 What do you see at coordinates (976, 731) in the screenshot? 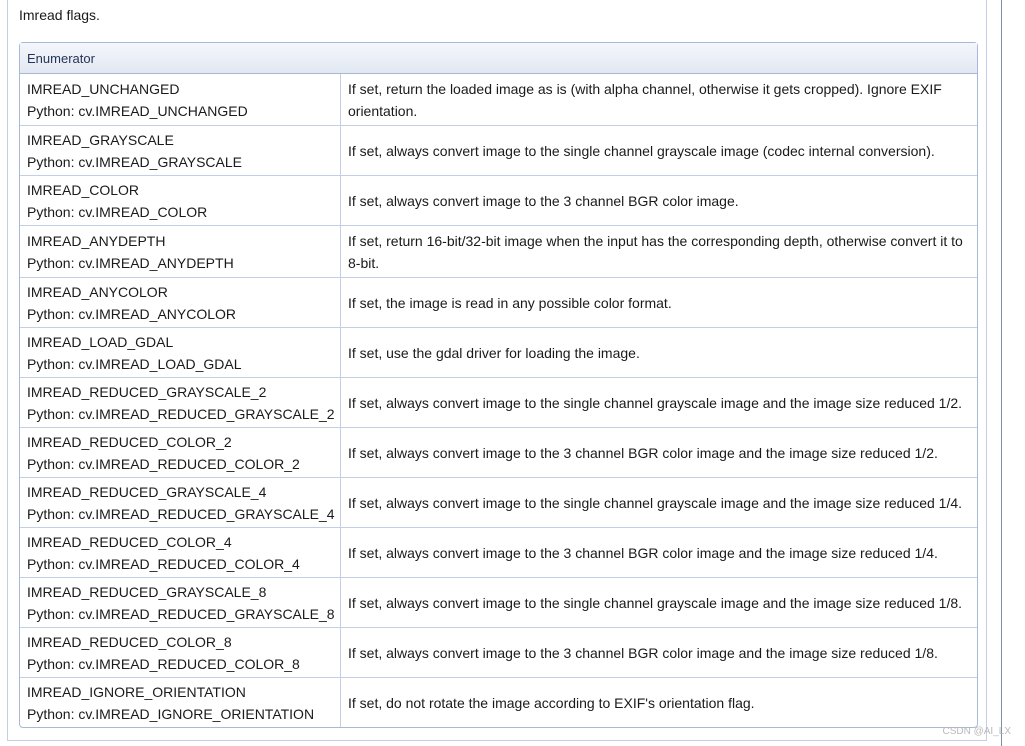
I see `watermark: CSDN @AI_LX` at bounding box center [976, 731].